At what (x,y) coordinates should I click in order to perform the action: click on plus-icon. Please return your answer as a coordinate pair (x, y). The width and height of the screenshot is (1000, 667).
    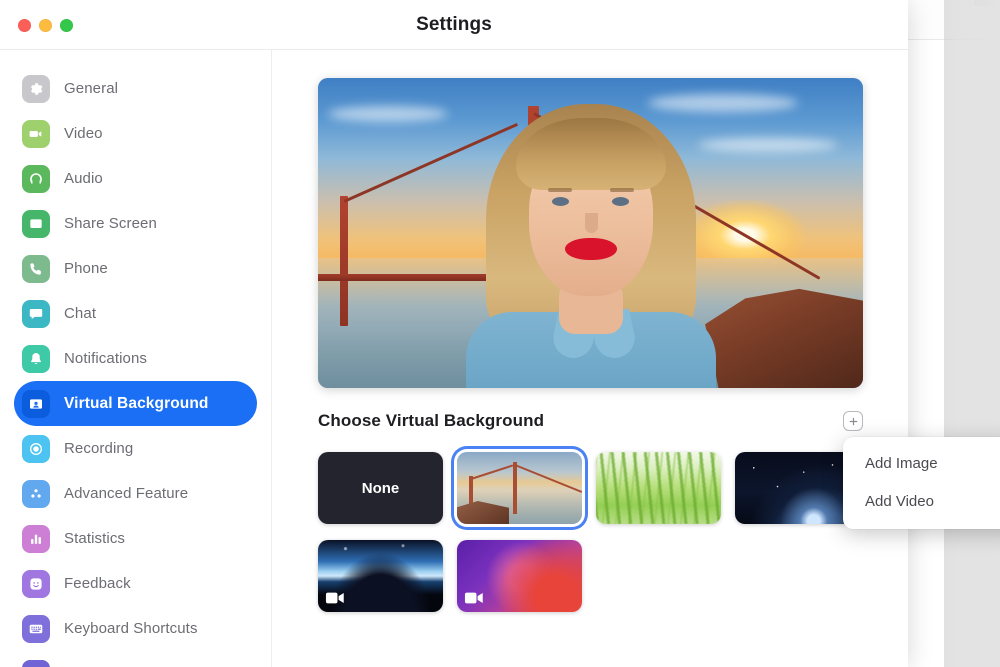
    Looking at the image, I should click on (853, 421).